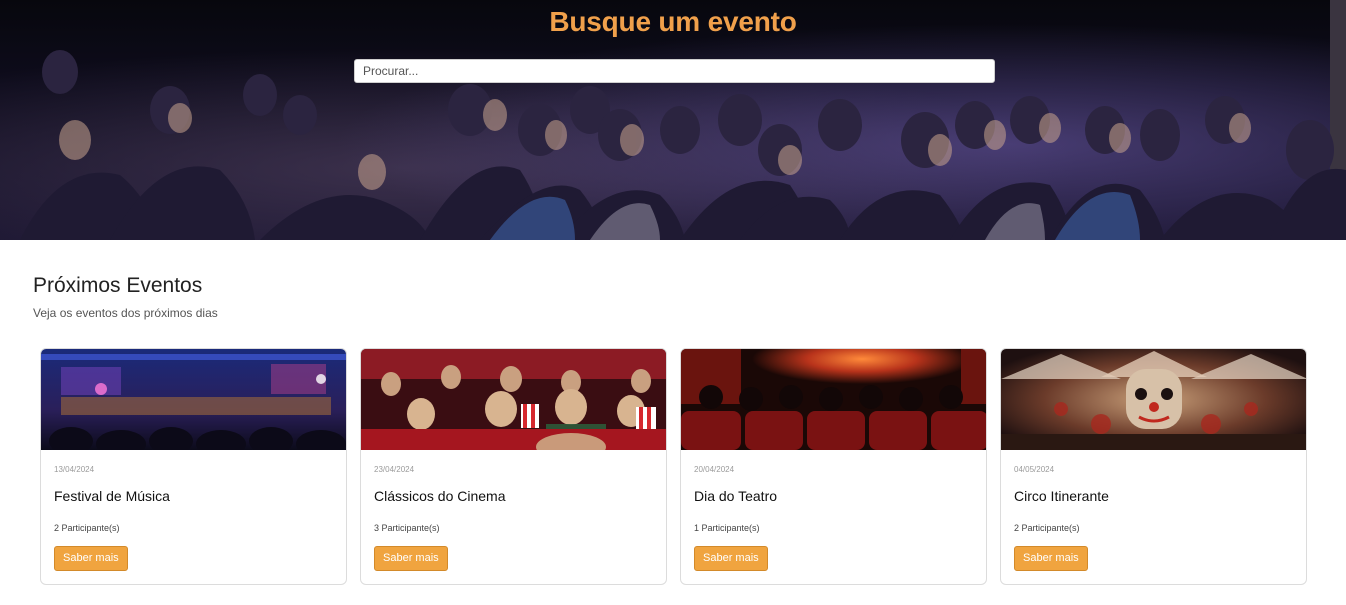 Image resolution: width=1346 pixels, height=605 pixels. What do you see at coordinates (736, 496) in the screenshot?
I see `event-title: Dia do Teatro` at bounding box center [736, 496].